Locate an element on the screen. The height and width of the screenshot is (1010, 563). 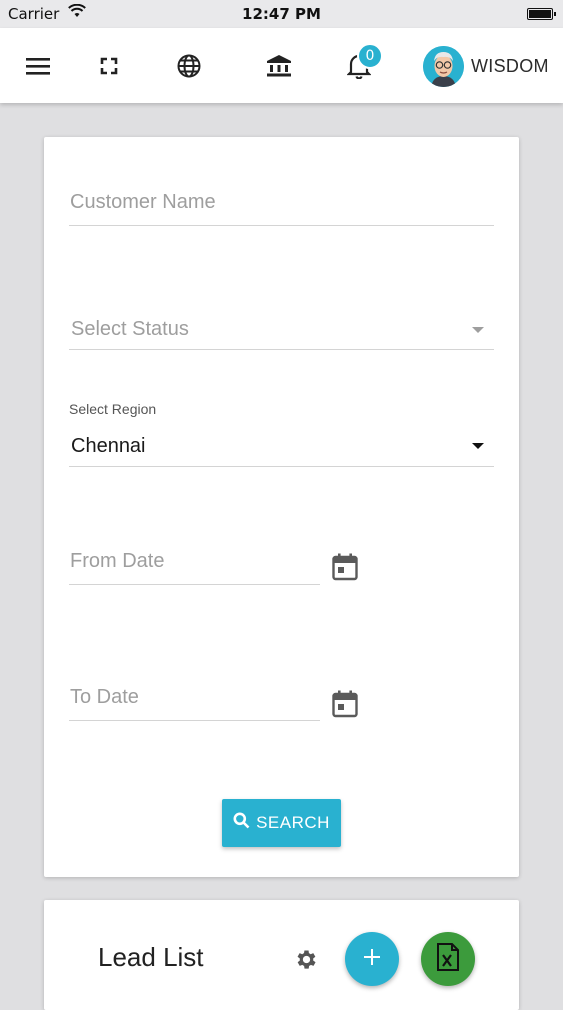
search-button-label: SEARCH is located at coordinates (293, 822).